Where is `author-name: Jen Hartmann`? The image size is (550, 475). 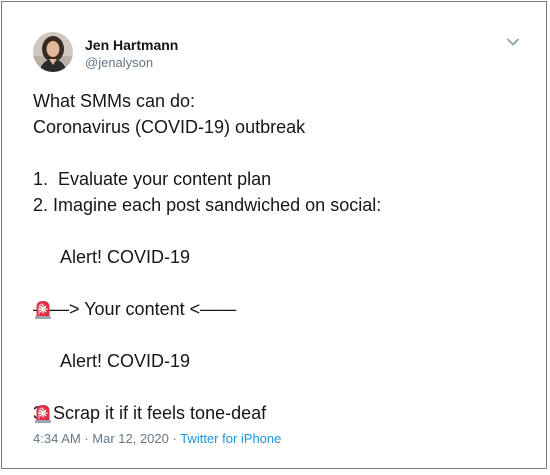
author-name: Jen Hartmann is located at coordinates (131, 45).